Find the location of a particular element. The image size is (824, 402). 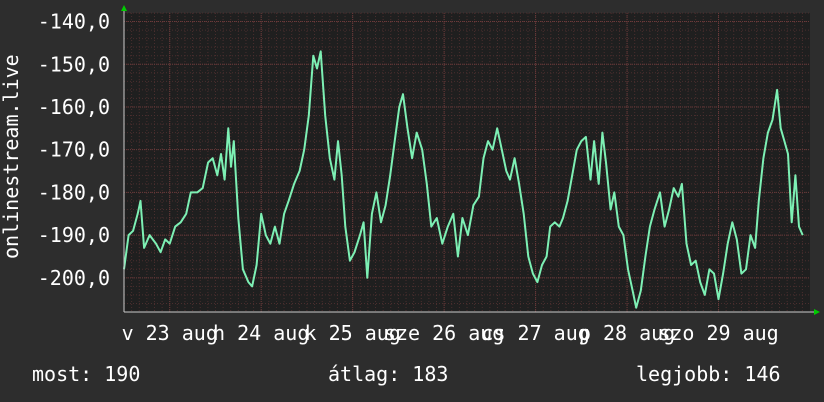

x-tick-label: szo 29 aug is located at coordinates (718, 333).